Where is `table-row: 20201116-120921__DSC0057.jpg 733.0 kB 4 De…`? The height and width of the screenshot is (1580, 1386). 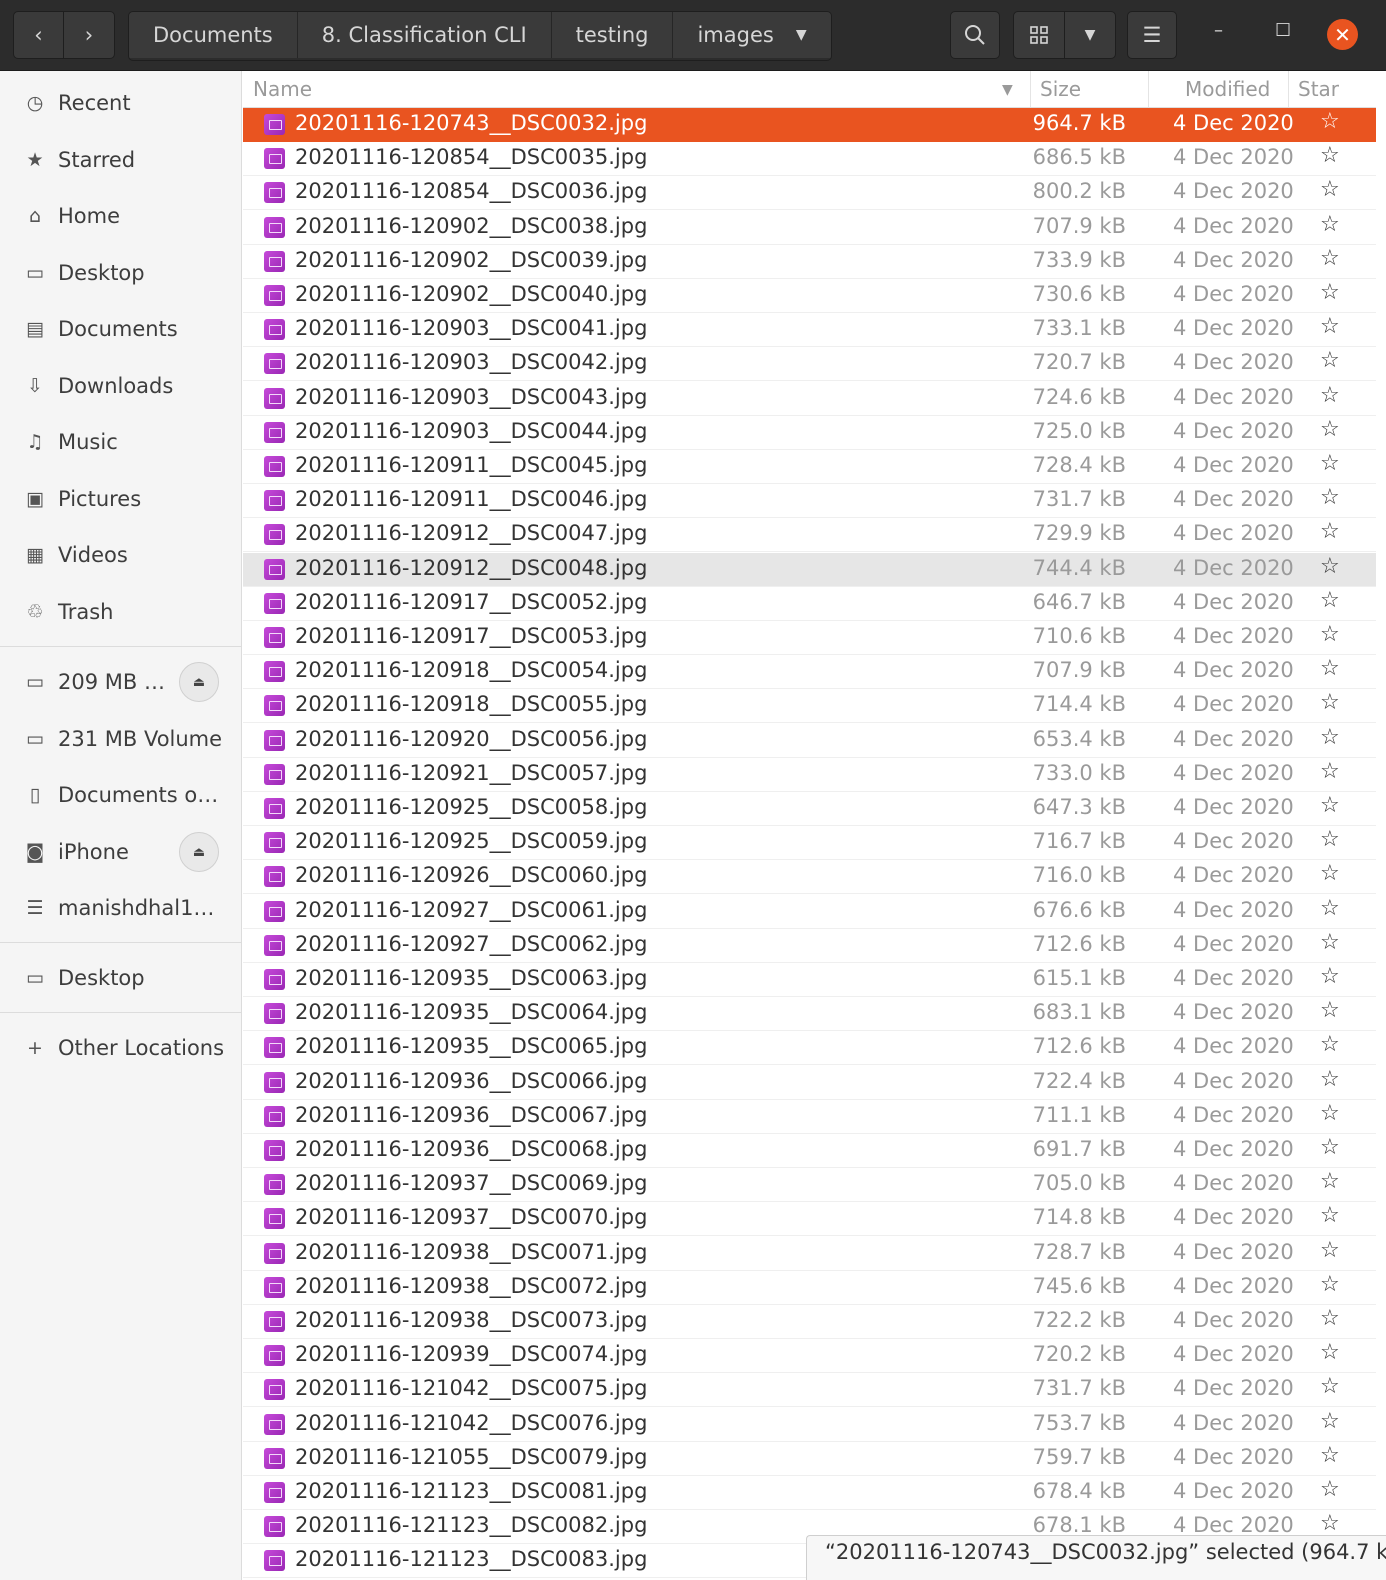 table-row: 20201116-120921__DSC0057.jpg 733.0 kB 4 De… is located at coordinates (809, 775).